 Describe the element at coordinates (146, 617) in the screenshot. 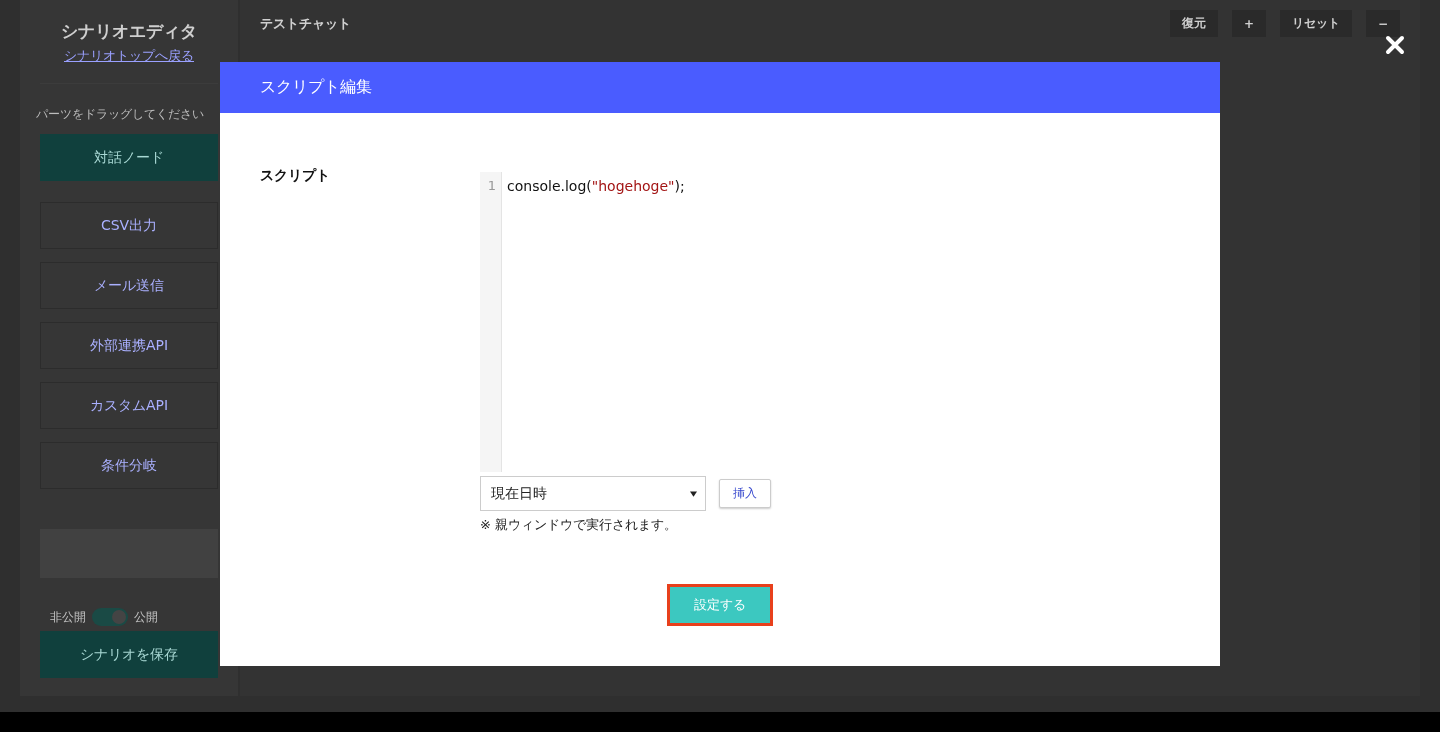

I see `public-label: 公開` at that location.